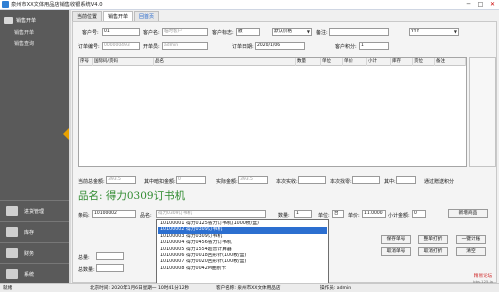  Describe the element at coordinates (70, 146) in the screenshot. I see `splitter` at that location.